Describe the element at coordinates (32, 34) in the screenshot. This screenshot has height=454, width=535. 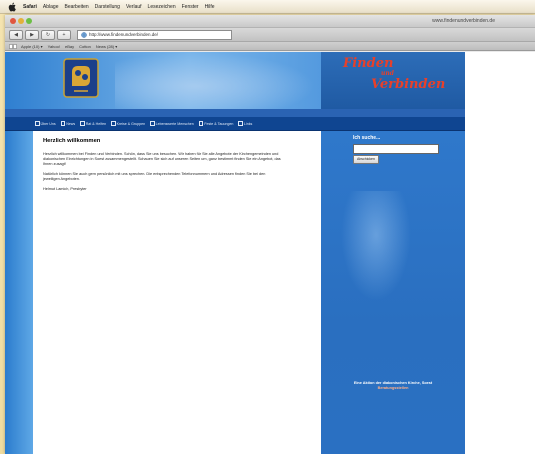
I see `forward-button: ▶` at that location.